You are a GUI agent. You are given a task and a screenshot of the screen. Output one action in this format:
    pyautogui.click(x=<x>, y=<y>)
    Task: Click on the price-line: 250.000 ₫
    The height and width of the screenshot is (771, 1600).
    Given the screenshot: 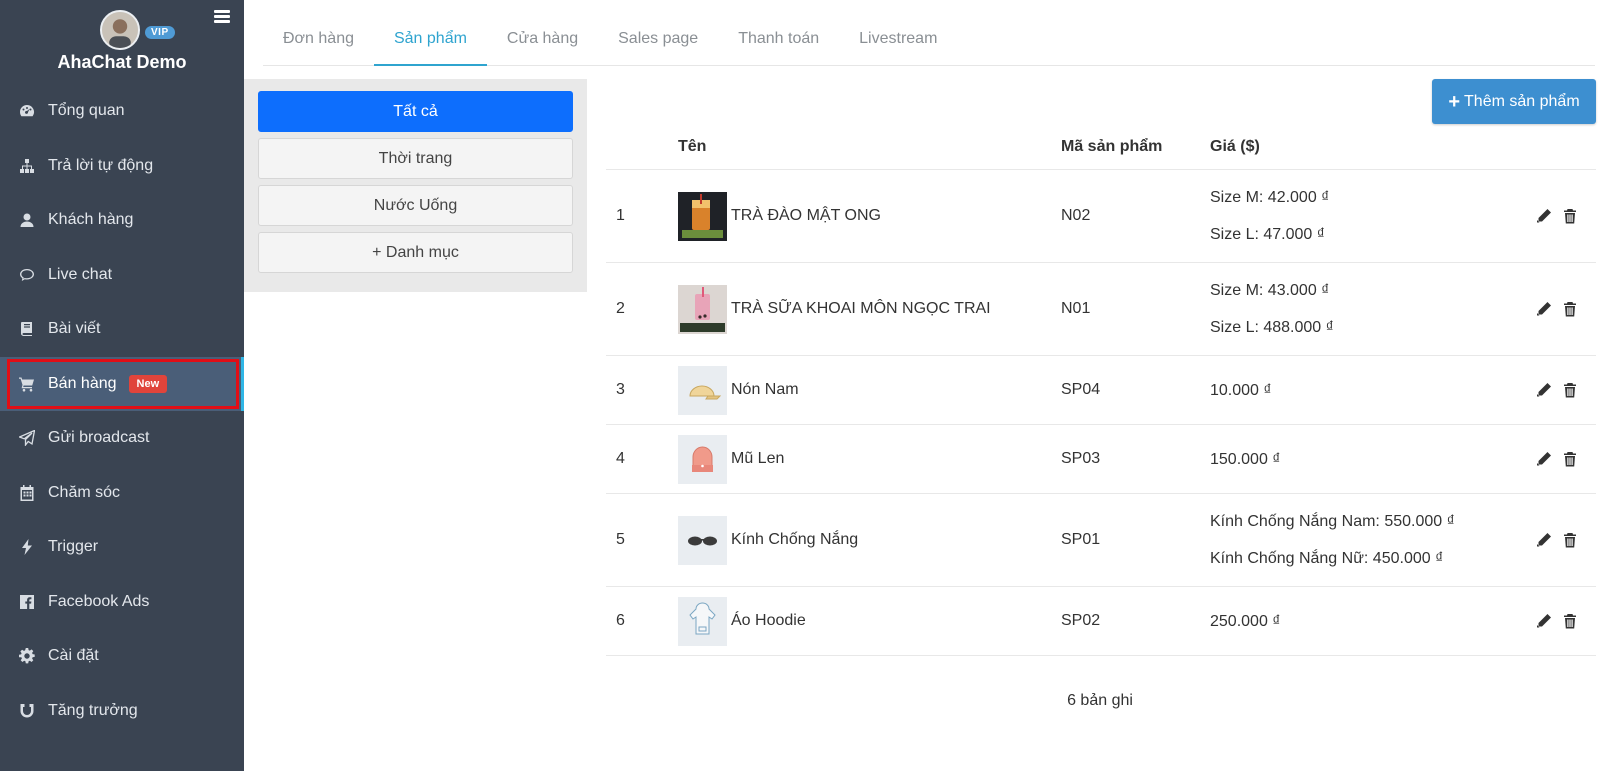 What is the action you would take?
    pyautogui.click(x=1245, y=621)
    